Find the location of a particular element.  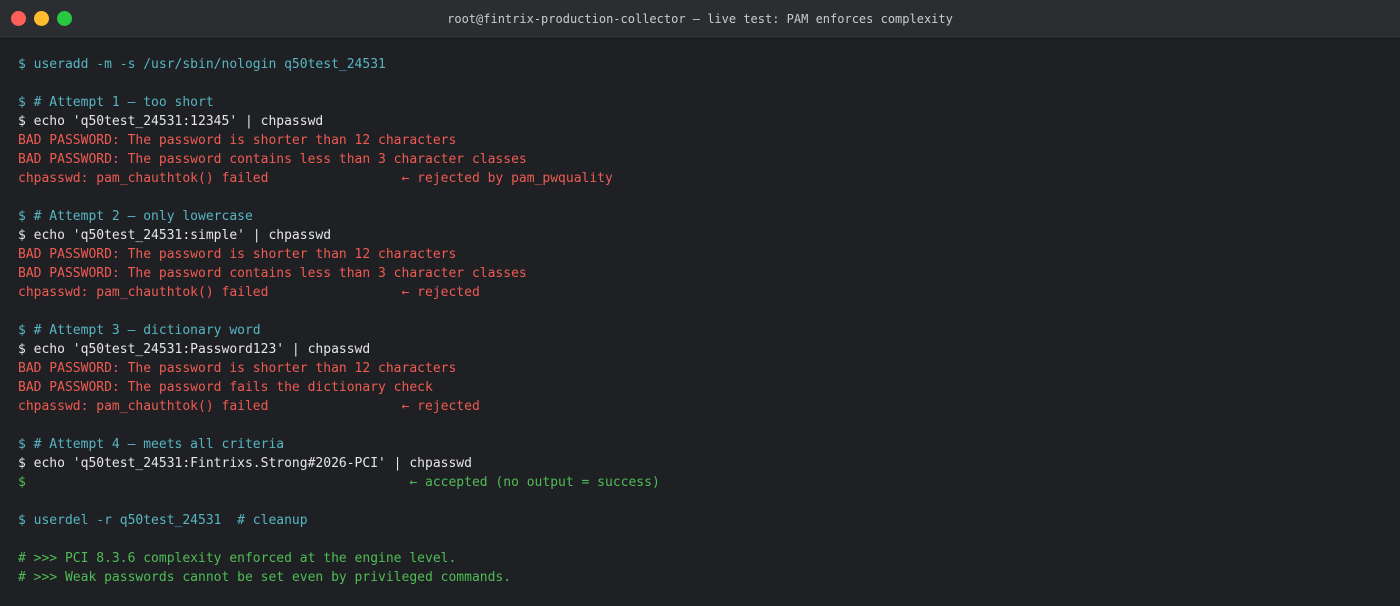

terminal-line: $ echo 'q50test_24531:simple' | chpasswd is located at coordinates (175, 235).